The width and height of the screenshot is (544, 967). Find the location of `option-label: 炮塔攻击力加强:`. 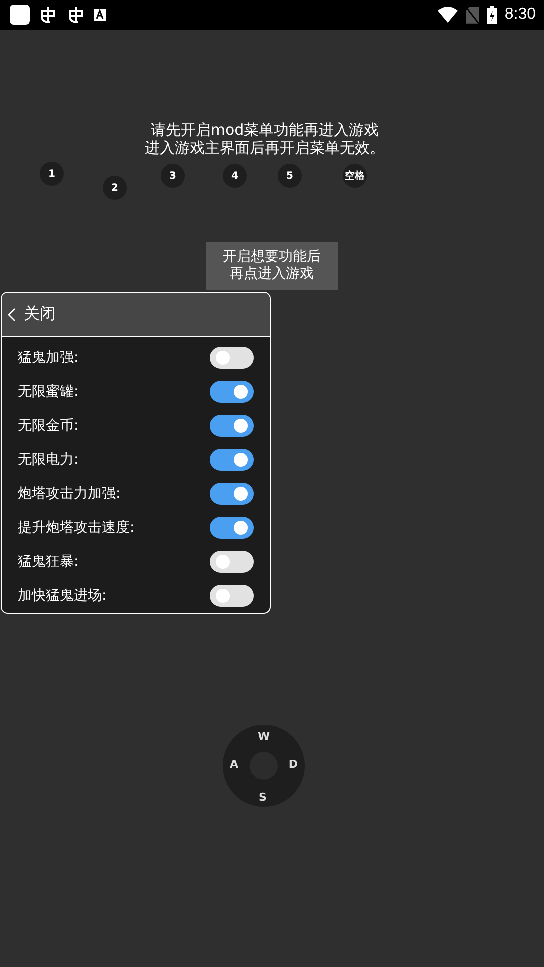

option-label: 炮塔攻击力加强: is located at coordinates (69, 494).